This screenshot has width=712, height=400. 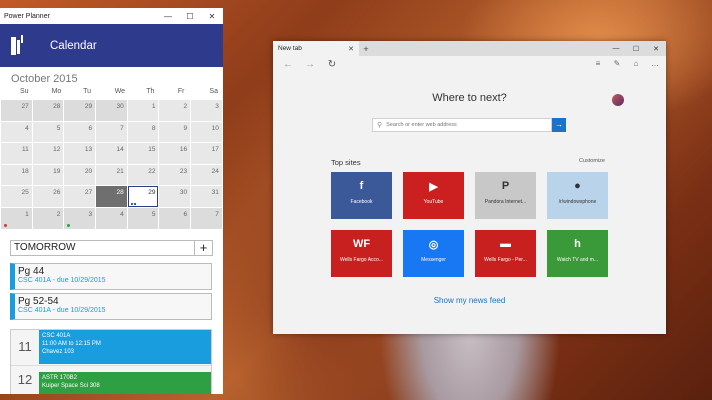 What do you see at coordinates (505, 244) in the screenshot?
I see `site-logo-icon: ▬` at bounding box center [505, 244].